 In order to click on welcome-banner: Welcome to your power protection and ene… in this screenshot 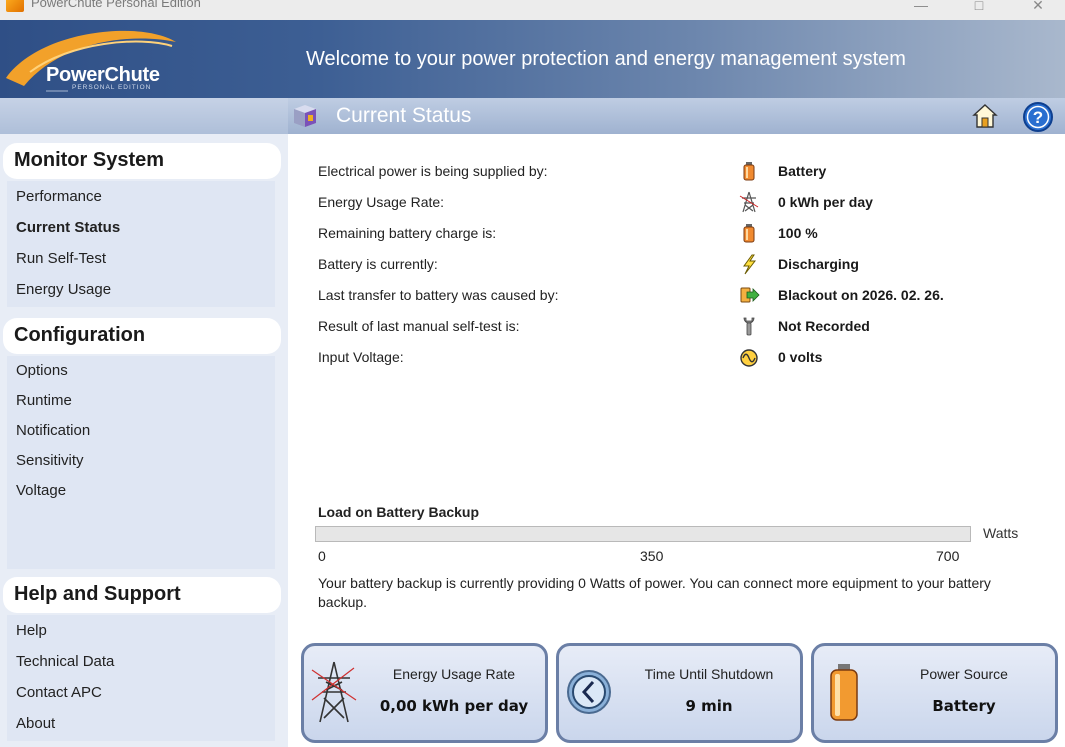, I will do `click(606, 59)`.